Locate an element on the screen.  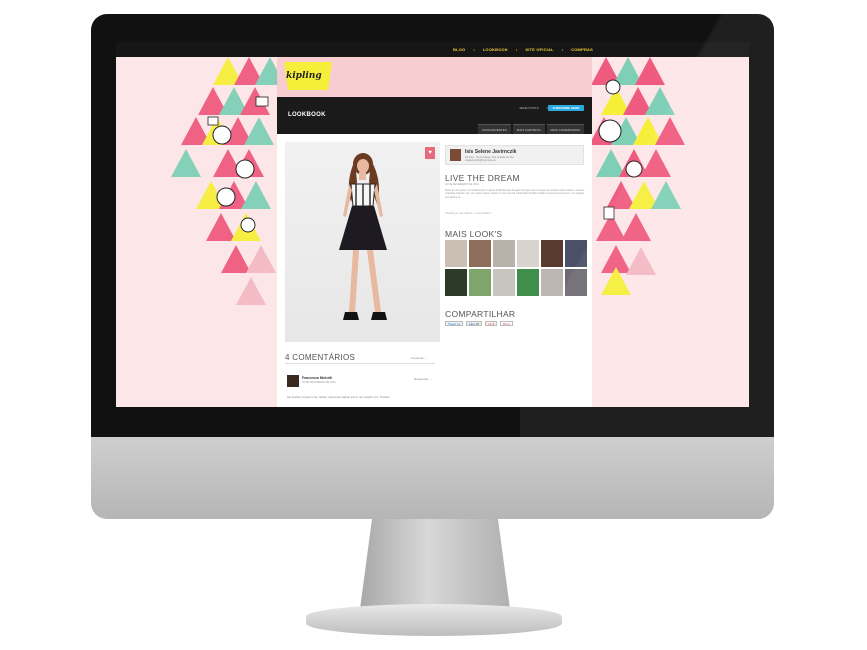
tab-mais-curtidos: MAIS CURTIDOS is located at coordinates (528, 129).